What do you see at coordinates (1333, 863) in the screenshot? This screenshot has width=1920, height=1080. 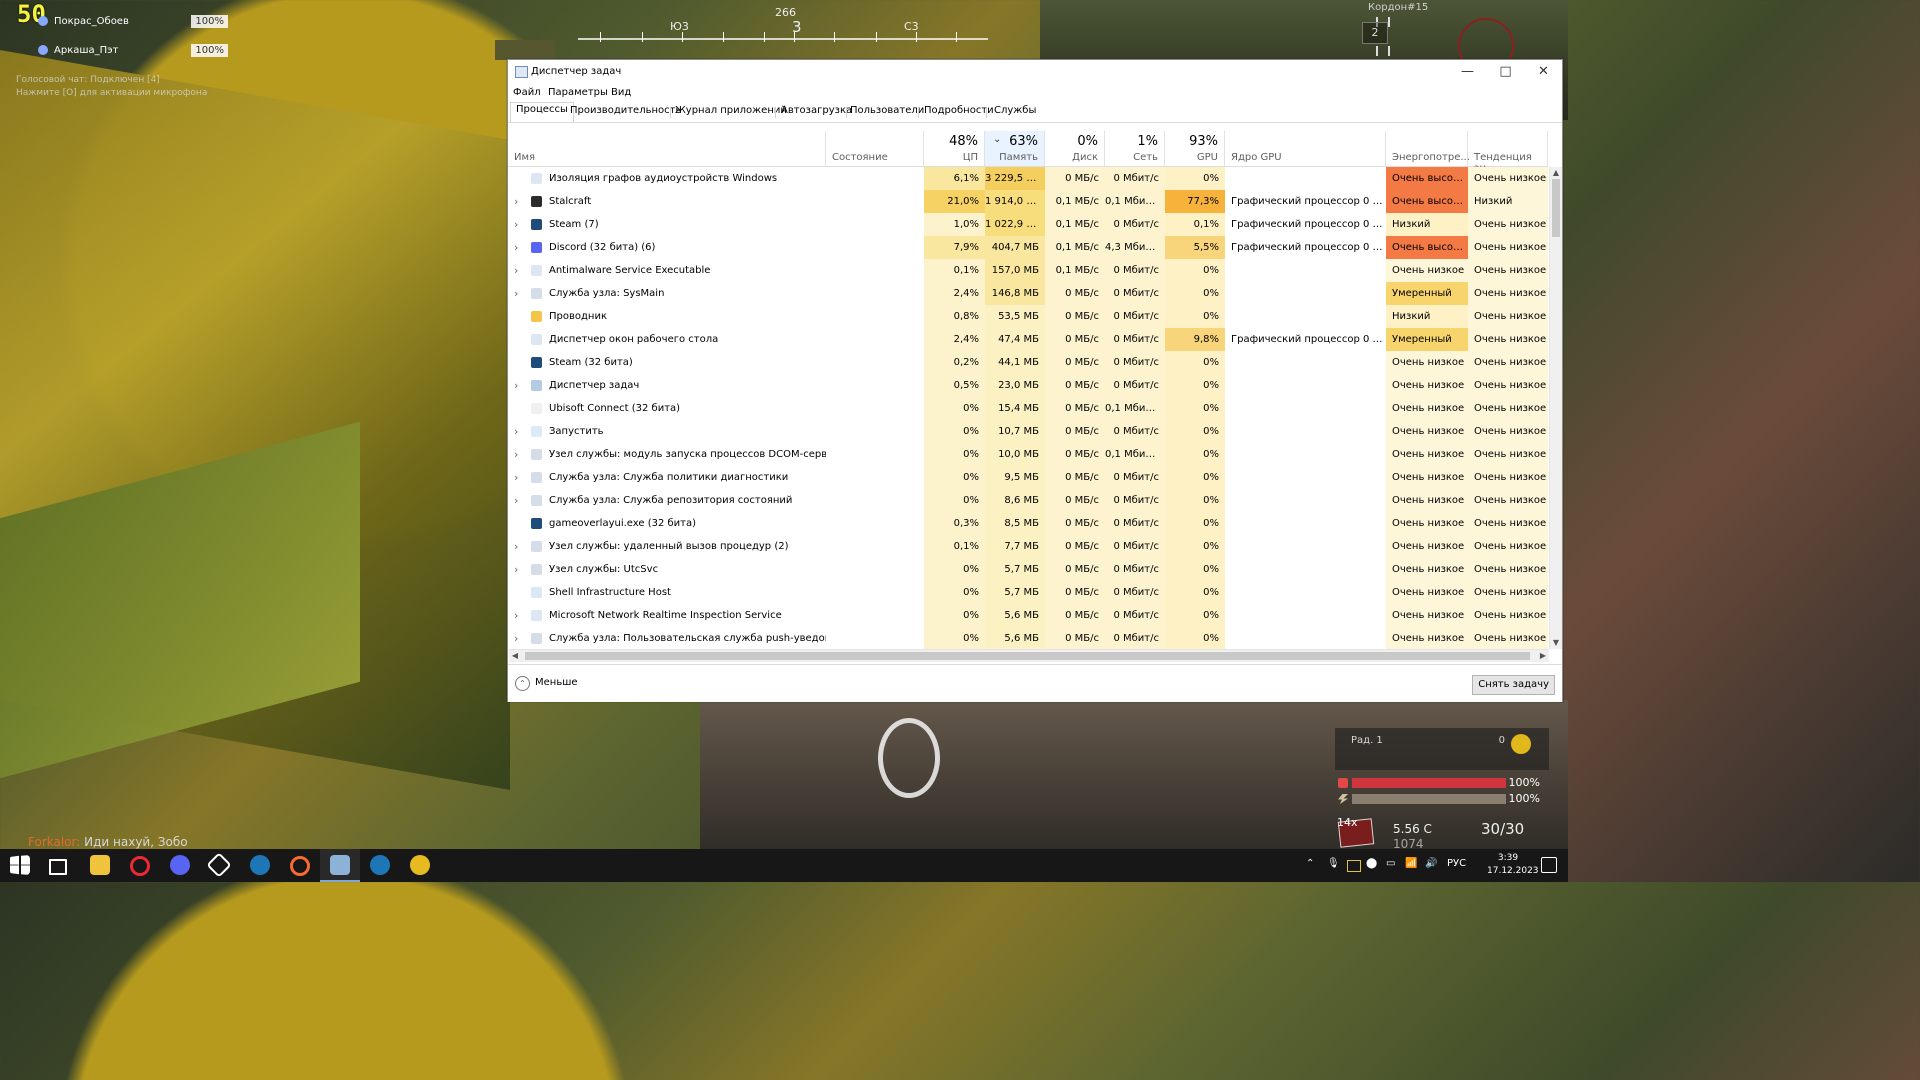 I see `microphone-icon: 🎙` at bounding box center [1333, 863].